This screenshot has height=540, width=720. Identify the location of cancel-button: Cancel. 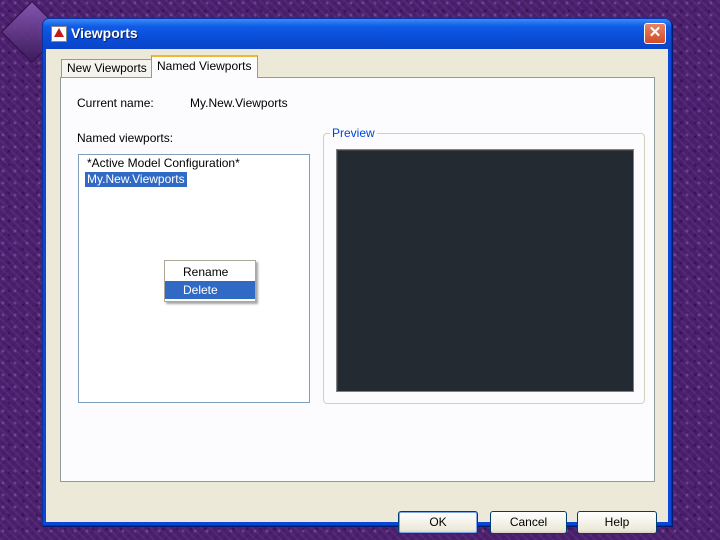
(528, 522).